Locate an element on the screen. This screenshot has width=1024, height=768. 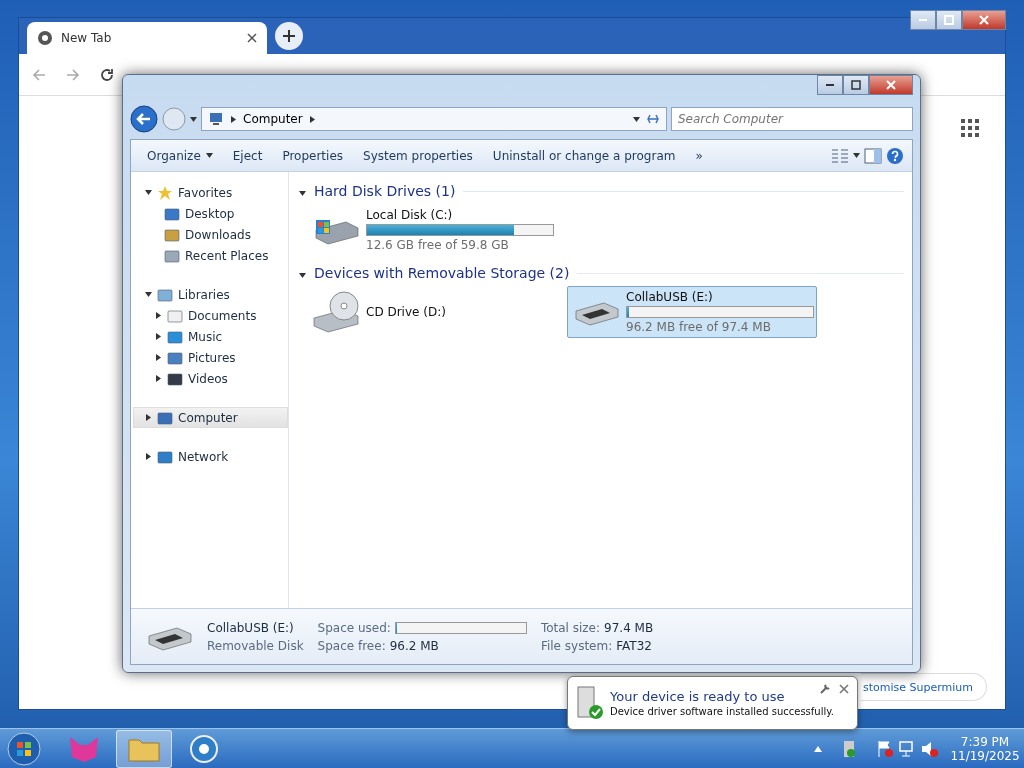
drive-type: Removable Disk is located at coordinates (255, 645).